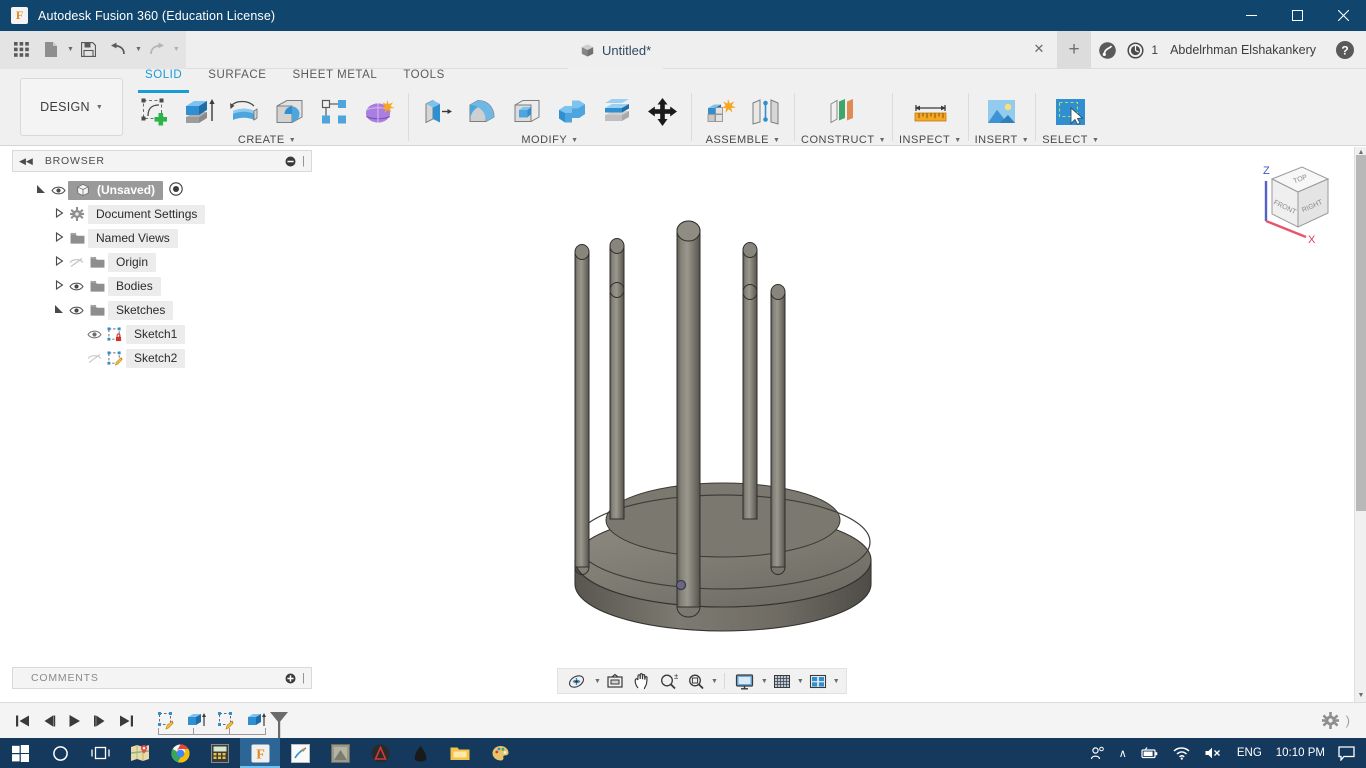 This screenshot has height=768, width=1366. I want to click on split-face-icon, so click(617, 112).